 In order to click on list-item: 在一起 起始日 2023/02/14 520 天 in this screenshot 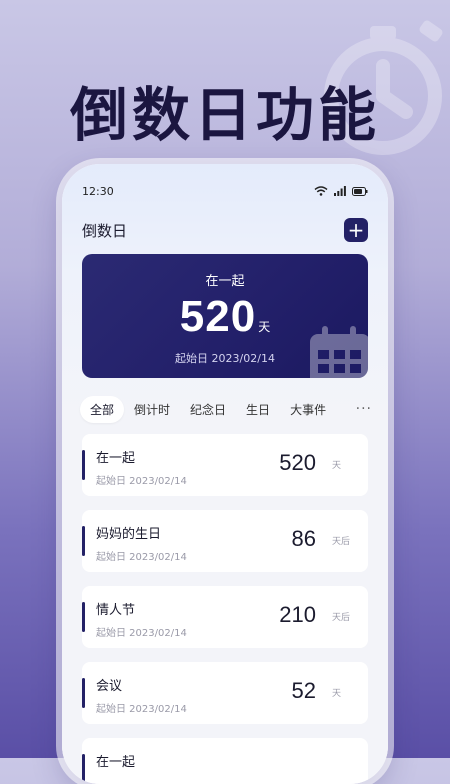, I will do `click(225, 465)`.